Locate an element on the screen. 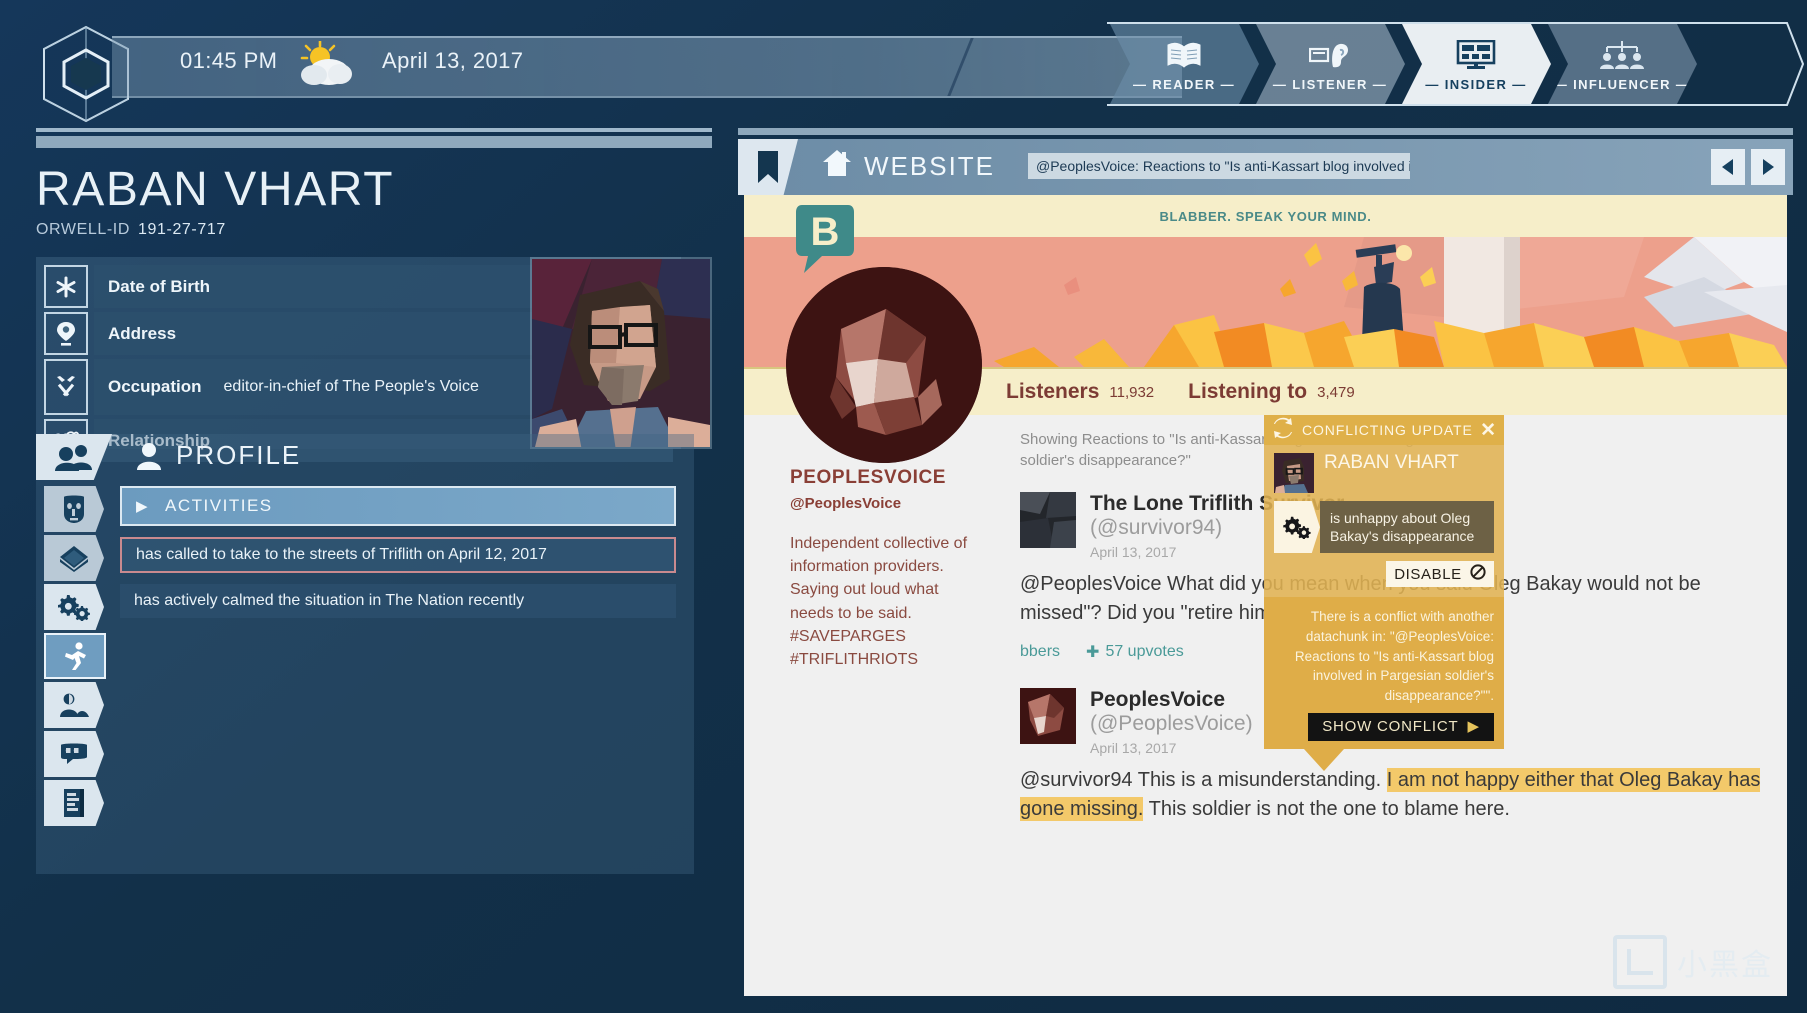 The width and height of the screenshot is (1807, 1013). page-title: RABAN VHART is located at coordinates (215, 189).